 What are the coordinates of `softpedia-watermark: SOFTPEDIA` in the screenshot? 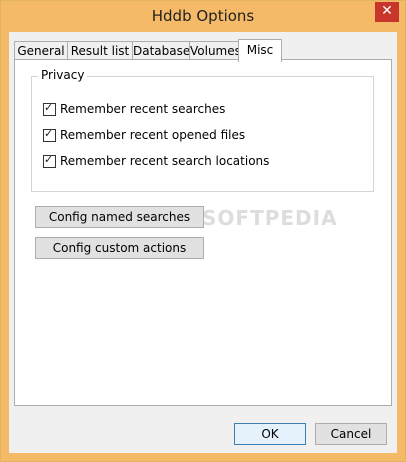 It's located at (270, 218).